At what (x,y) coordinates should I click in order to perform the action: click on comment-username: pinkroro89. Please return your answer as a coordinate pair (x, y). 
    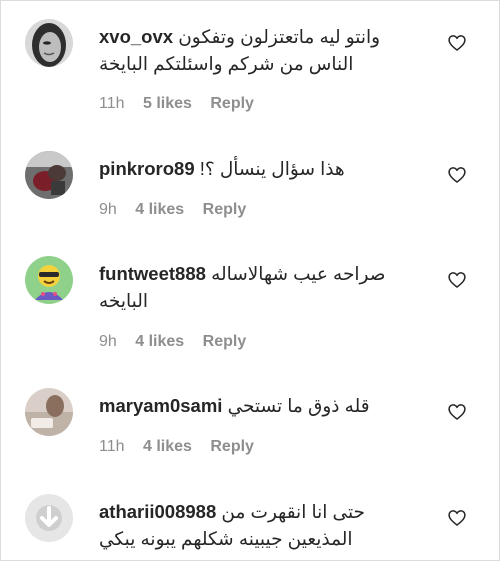
    Looking at the image, I should click on (147, 168).